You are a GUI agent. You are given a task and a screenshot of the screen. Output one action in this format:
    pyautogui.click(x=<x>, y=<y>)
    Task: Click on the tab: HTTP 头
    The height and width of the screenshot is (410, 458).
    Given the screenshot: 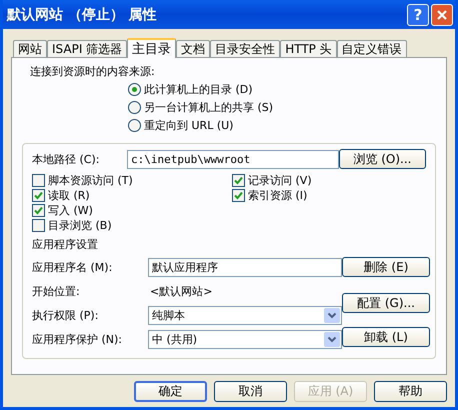 What is the action you would take?
    pyautogui.click(x=308, y=48)
    